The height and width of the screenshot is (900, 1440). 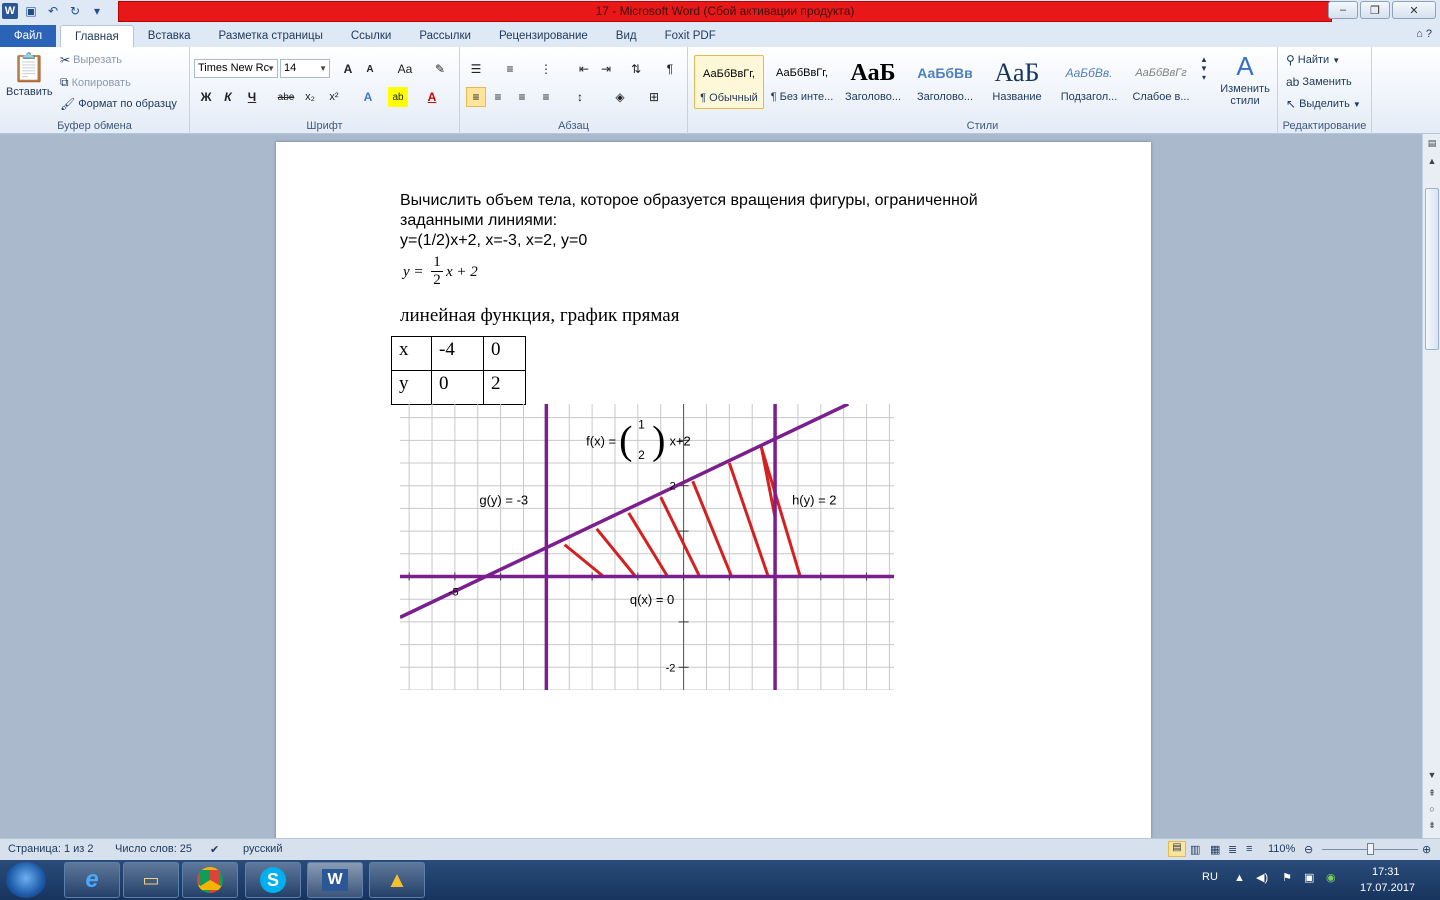 I want to click on shrink-font-button: A, so click(x=370, y=69).